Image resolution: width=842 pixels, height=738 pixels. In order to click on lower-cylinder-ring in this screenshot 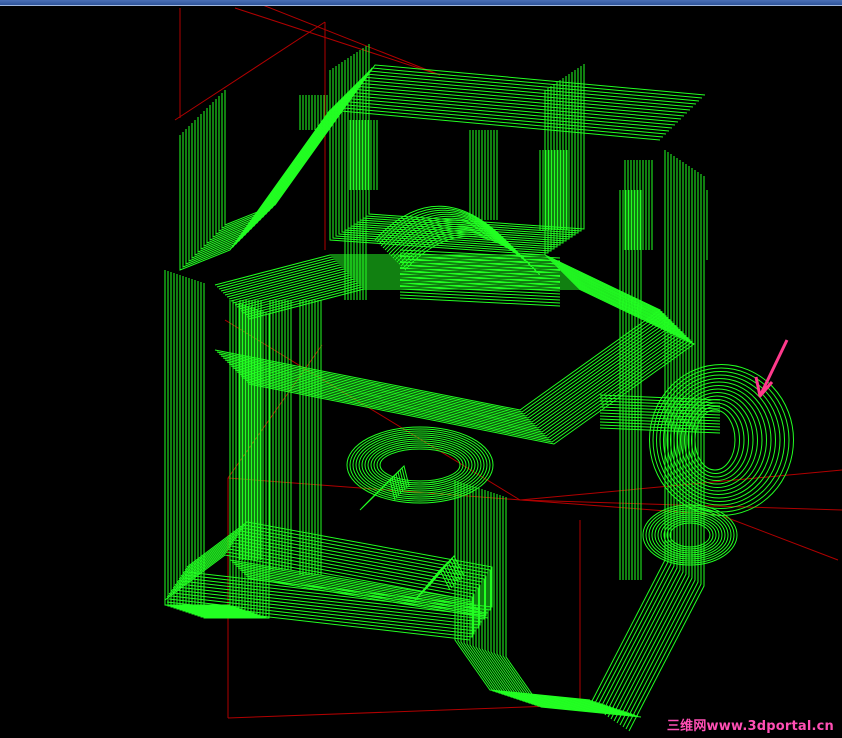, I will do `click(690, 535)`.